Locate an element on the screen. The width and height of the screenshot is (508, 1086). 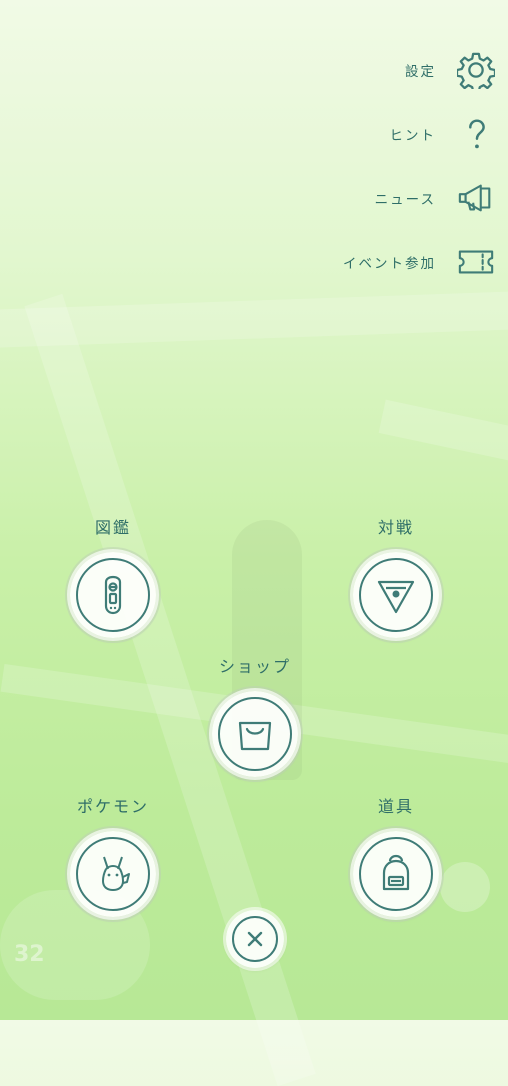
battle-button is located at coordinates (396, 595).